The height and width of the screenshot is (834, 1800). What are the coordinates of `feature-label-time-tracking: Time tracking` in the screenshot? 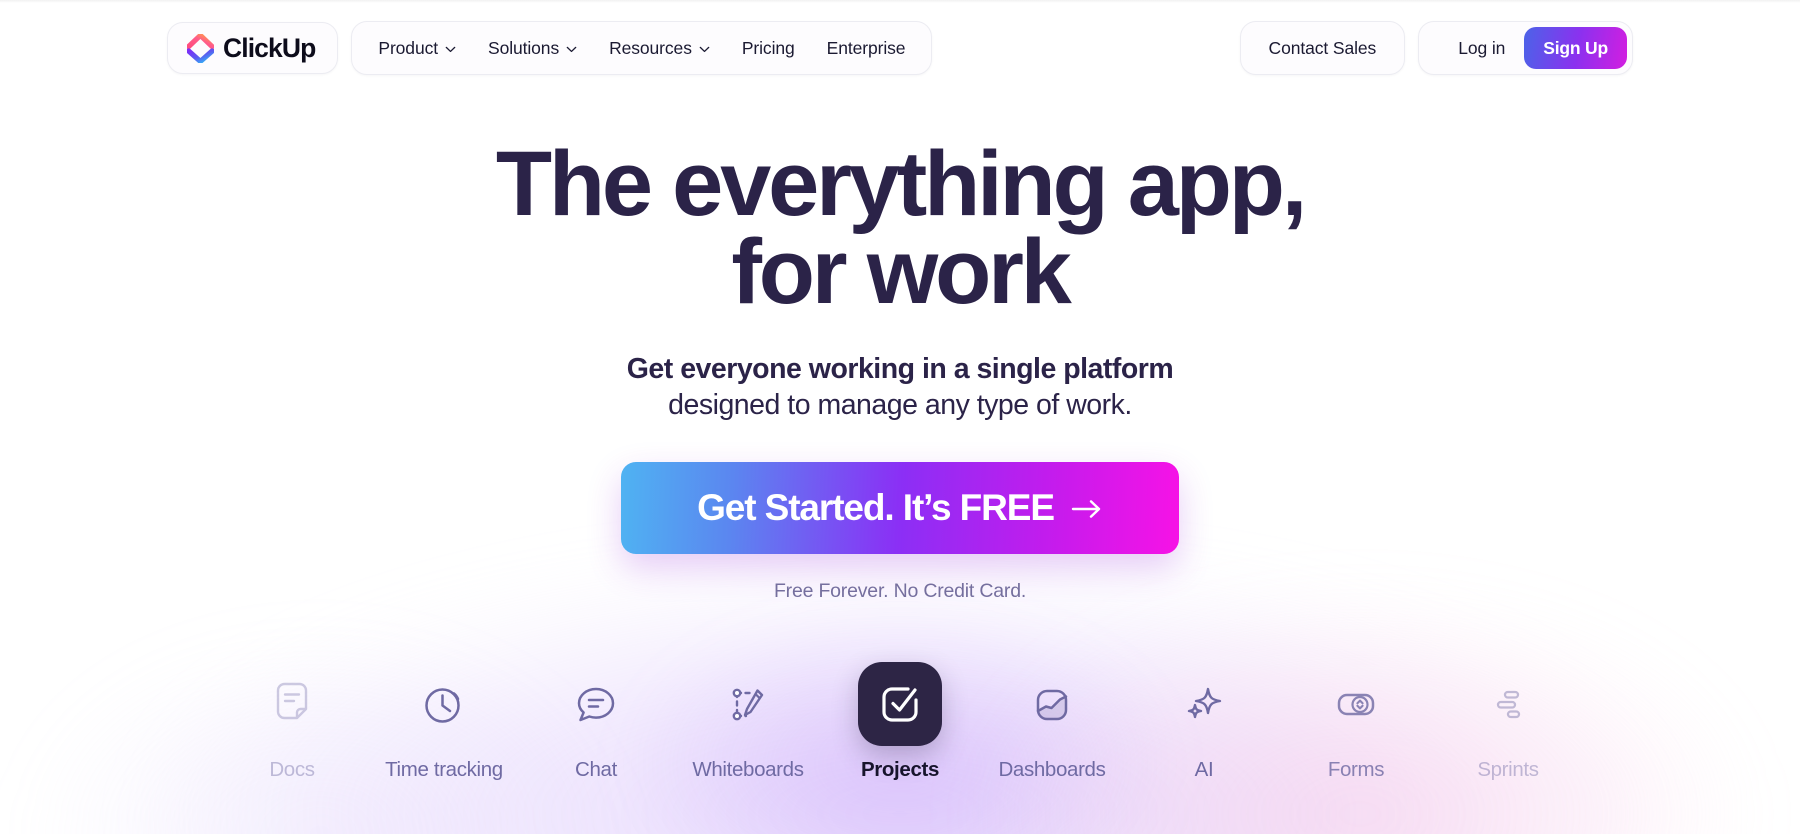 It's located at (444, 769).